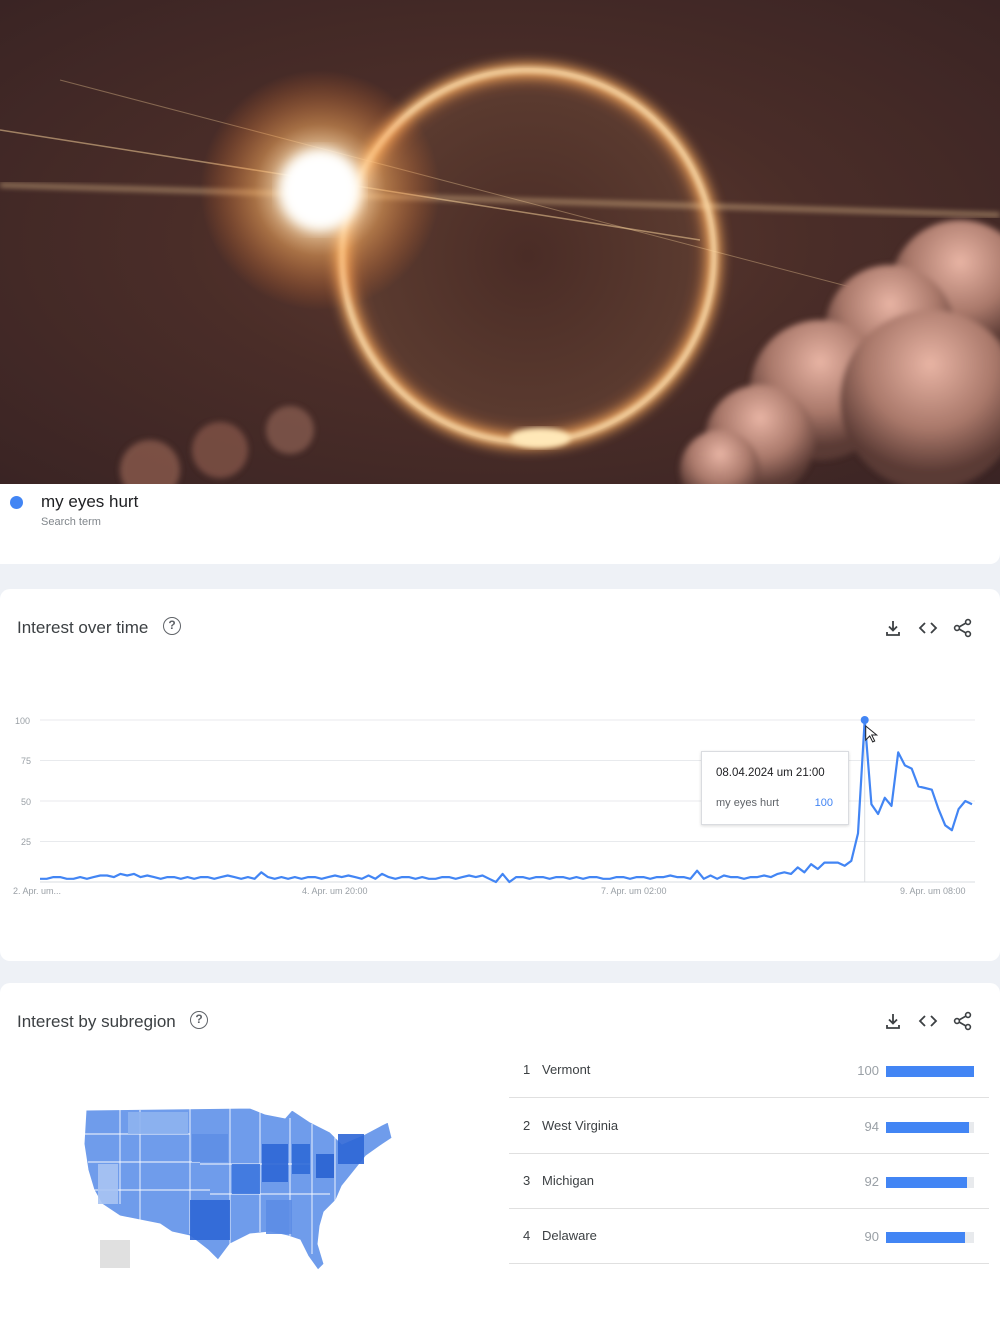 This screenshot has width=1000, height=1344. I want to click on region-rank: 1, so click(527, 1069).